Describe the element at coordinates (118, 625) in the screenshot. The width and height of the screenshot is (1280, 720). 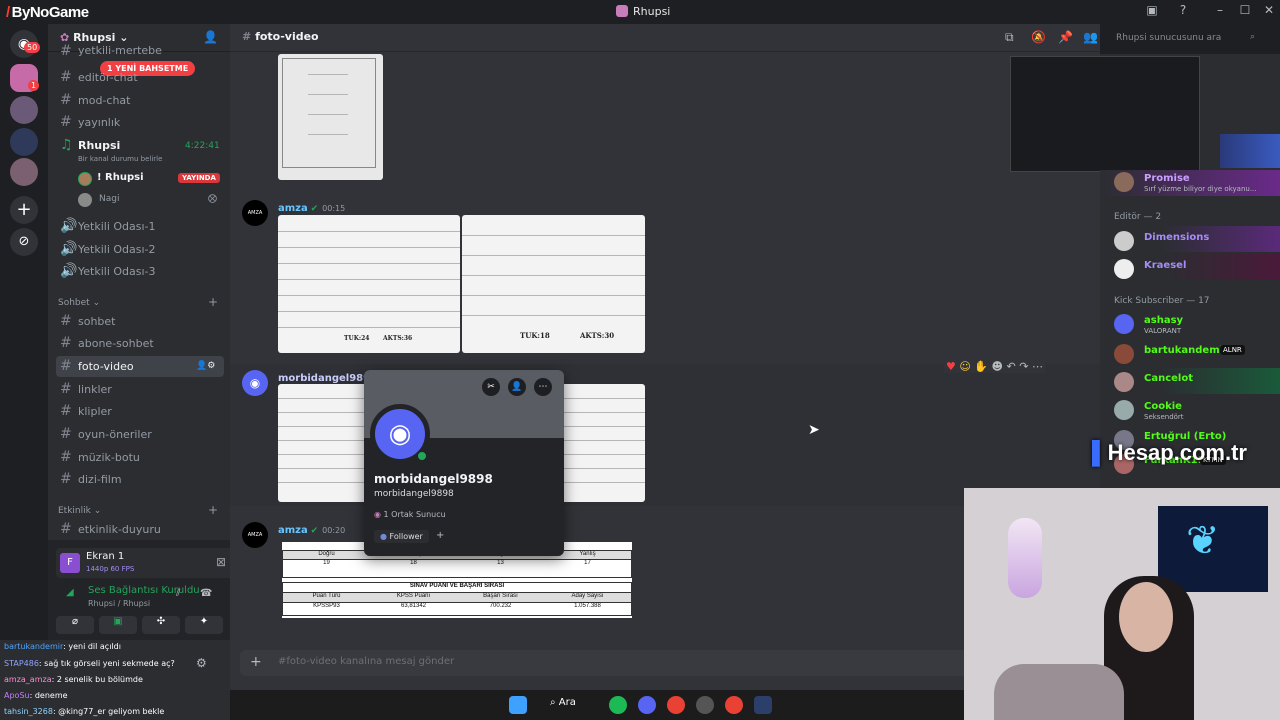
I see `screen-share-icon: ▣` at that location.